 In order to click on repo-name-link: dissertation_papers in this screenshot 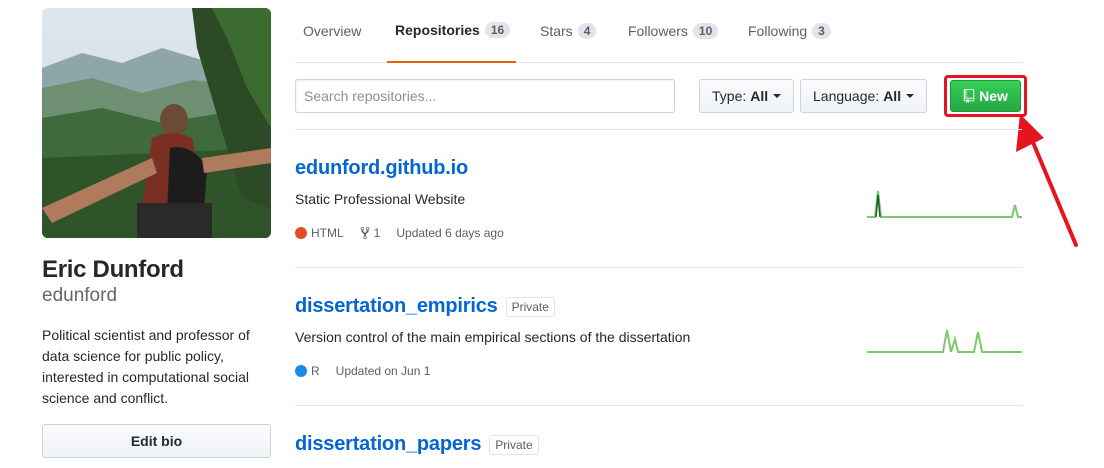, I will do `click(388, 444)`.